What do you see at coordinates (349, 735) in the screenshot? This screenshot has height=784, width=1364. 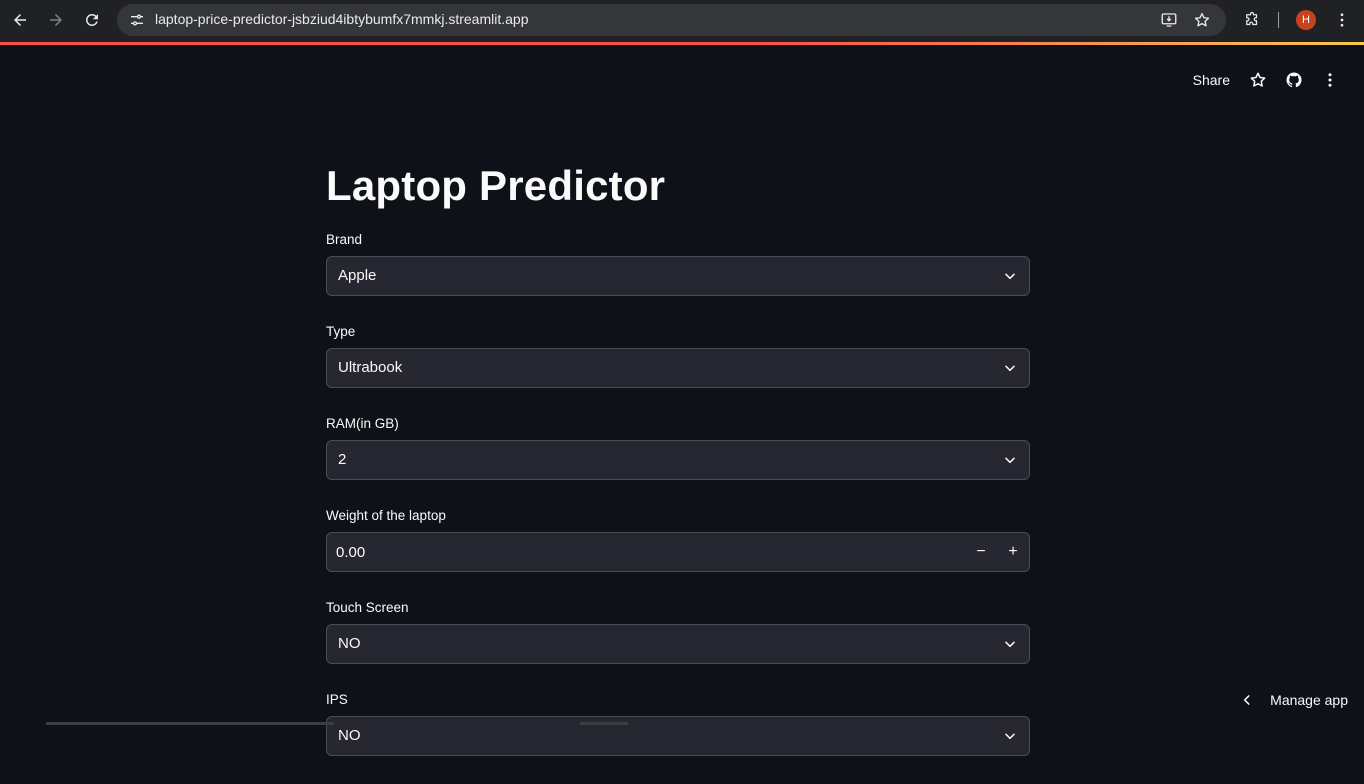 I see `ips-selected-value: NO` at bounding box center [349, 735].